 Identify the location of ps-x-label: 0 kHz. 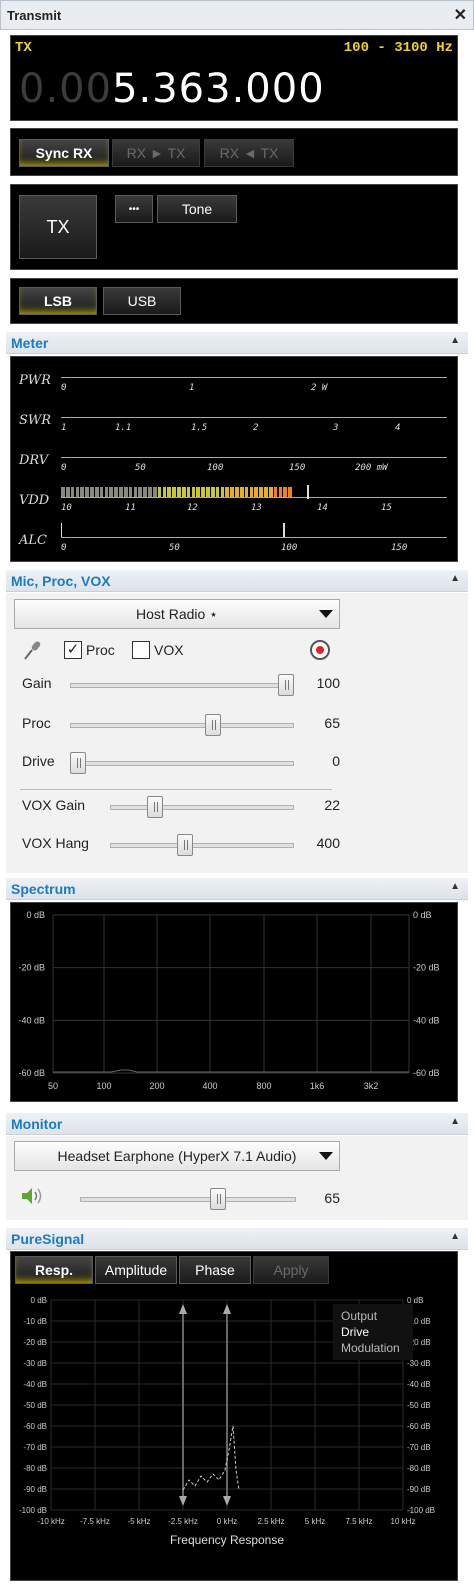
(227, 1521).